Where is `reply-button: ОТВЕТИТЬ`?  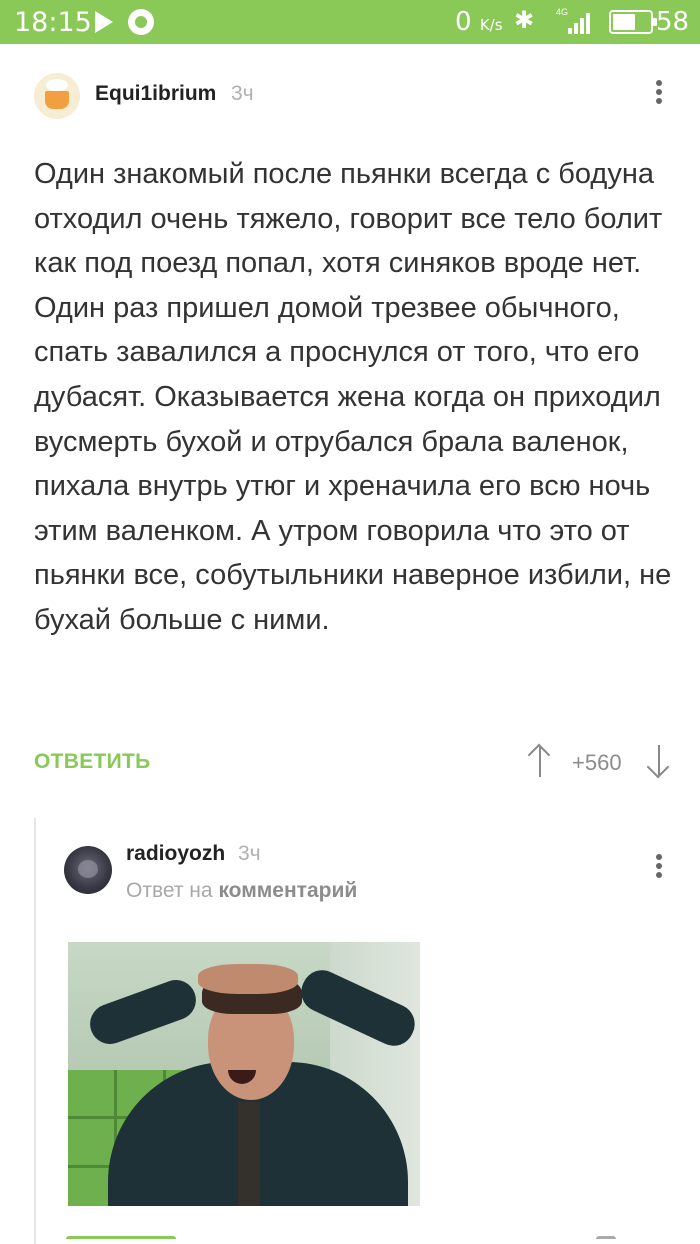 reply-button: ОТВЕТИТЬ is located at coordinates (92, 762).